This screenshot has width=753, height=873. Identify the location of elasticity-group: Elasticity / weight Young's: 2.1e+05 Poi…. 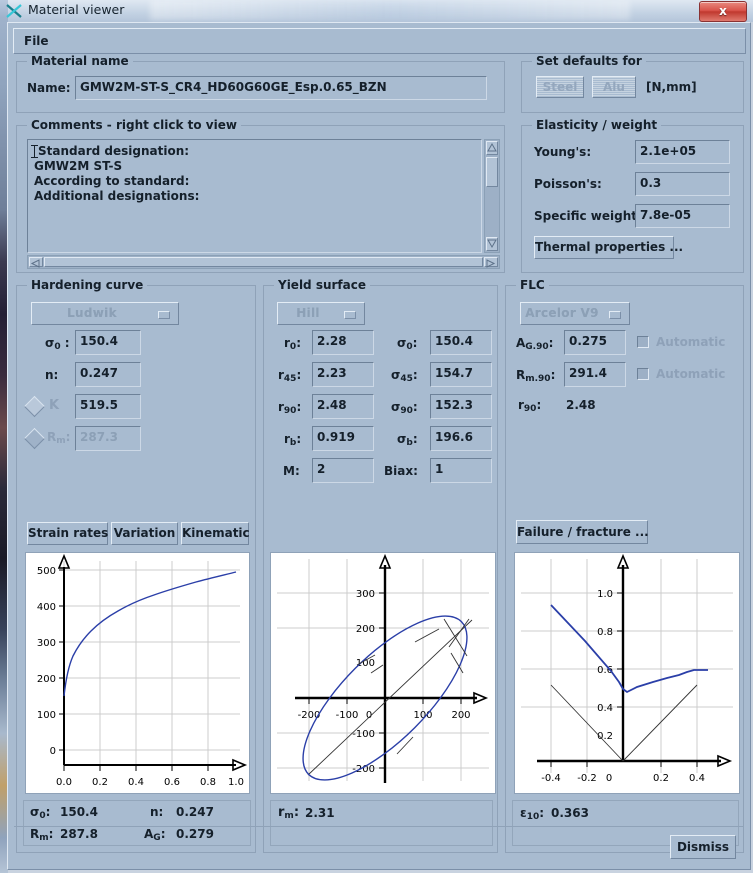
(632, 195).